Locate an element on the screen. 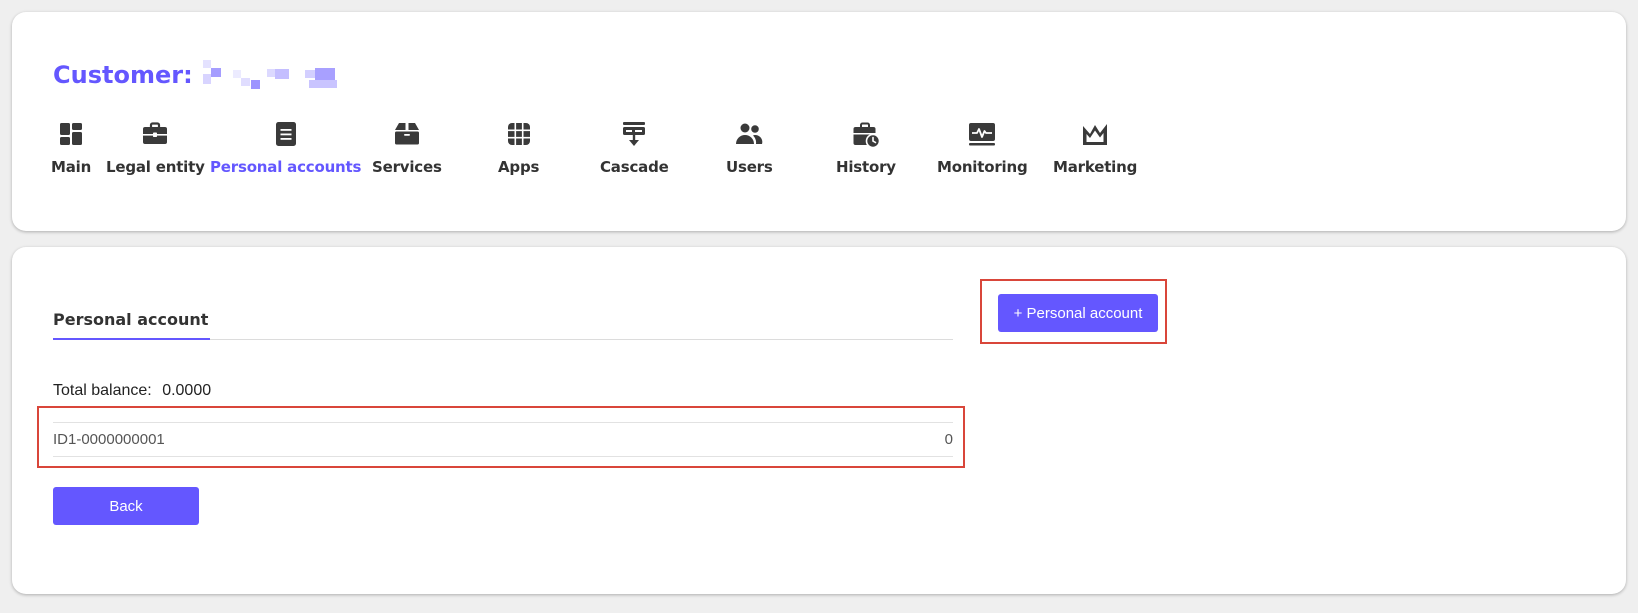  nav-item-marketing: Marketing is located at coordinates (1095, 153).